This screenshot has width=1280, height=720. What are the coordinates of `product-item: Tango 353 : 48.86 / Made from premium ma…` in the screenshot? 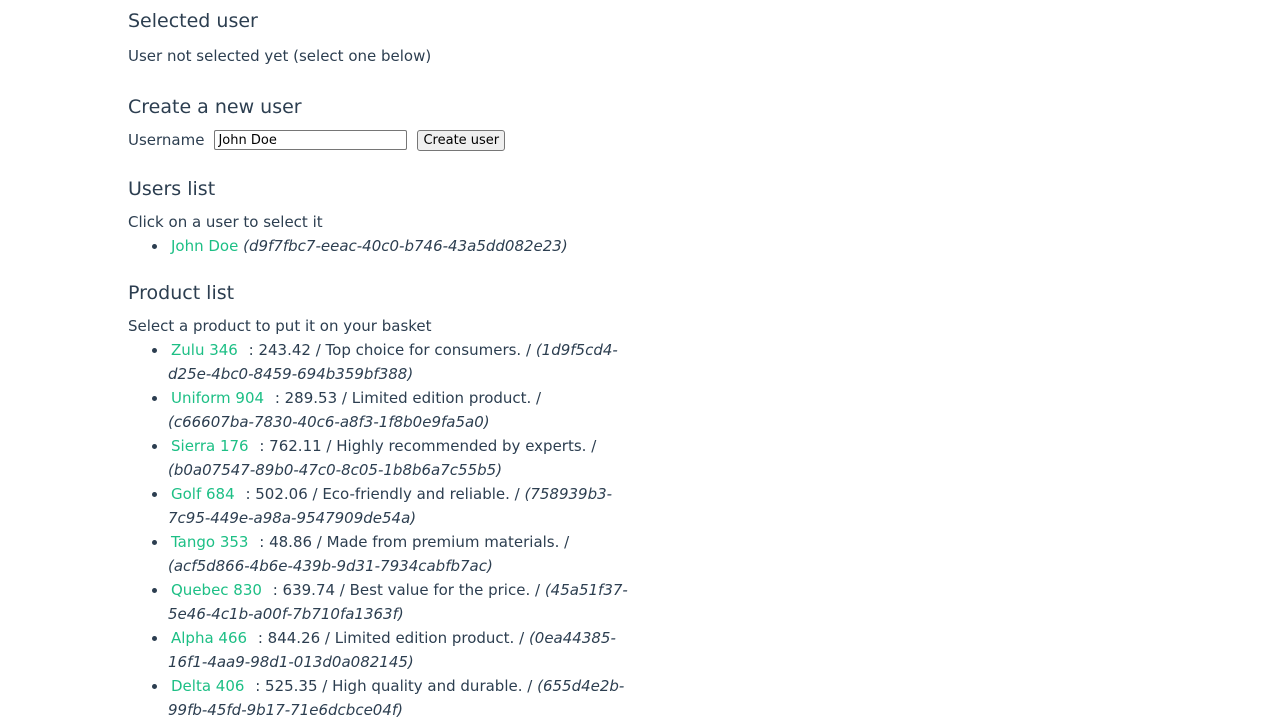 It's located at (398, 554).